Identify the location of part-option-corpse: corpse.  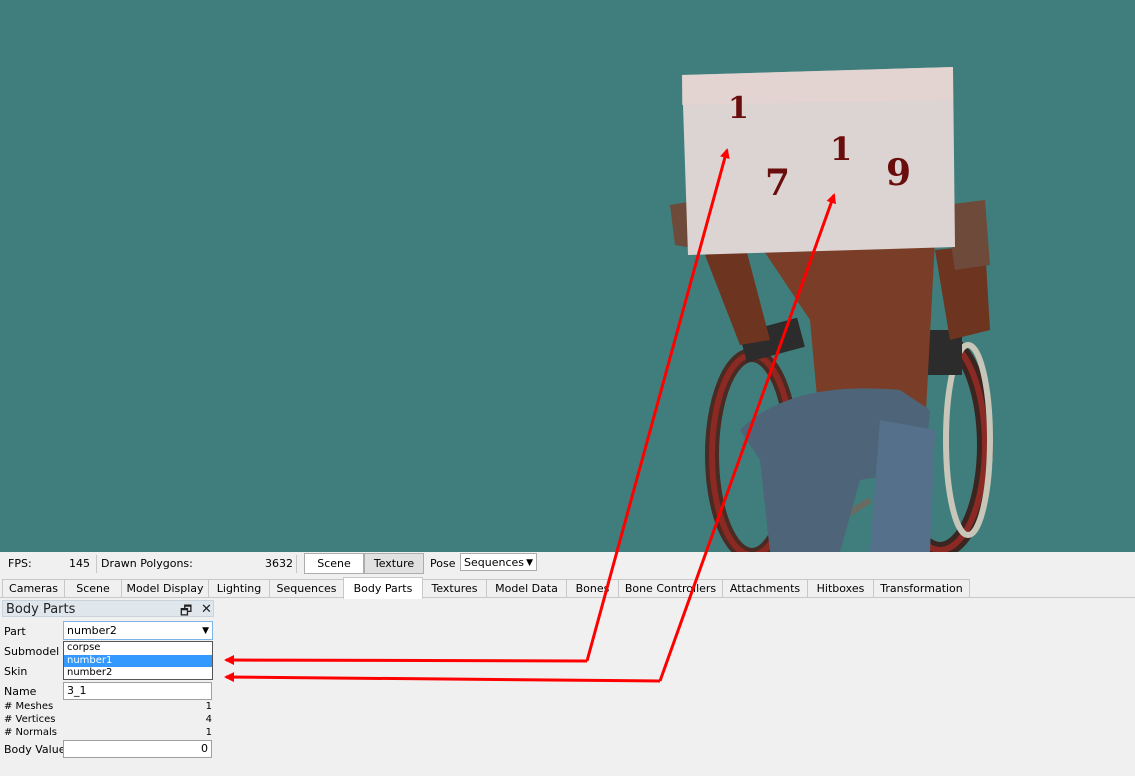
(138, 648).